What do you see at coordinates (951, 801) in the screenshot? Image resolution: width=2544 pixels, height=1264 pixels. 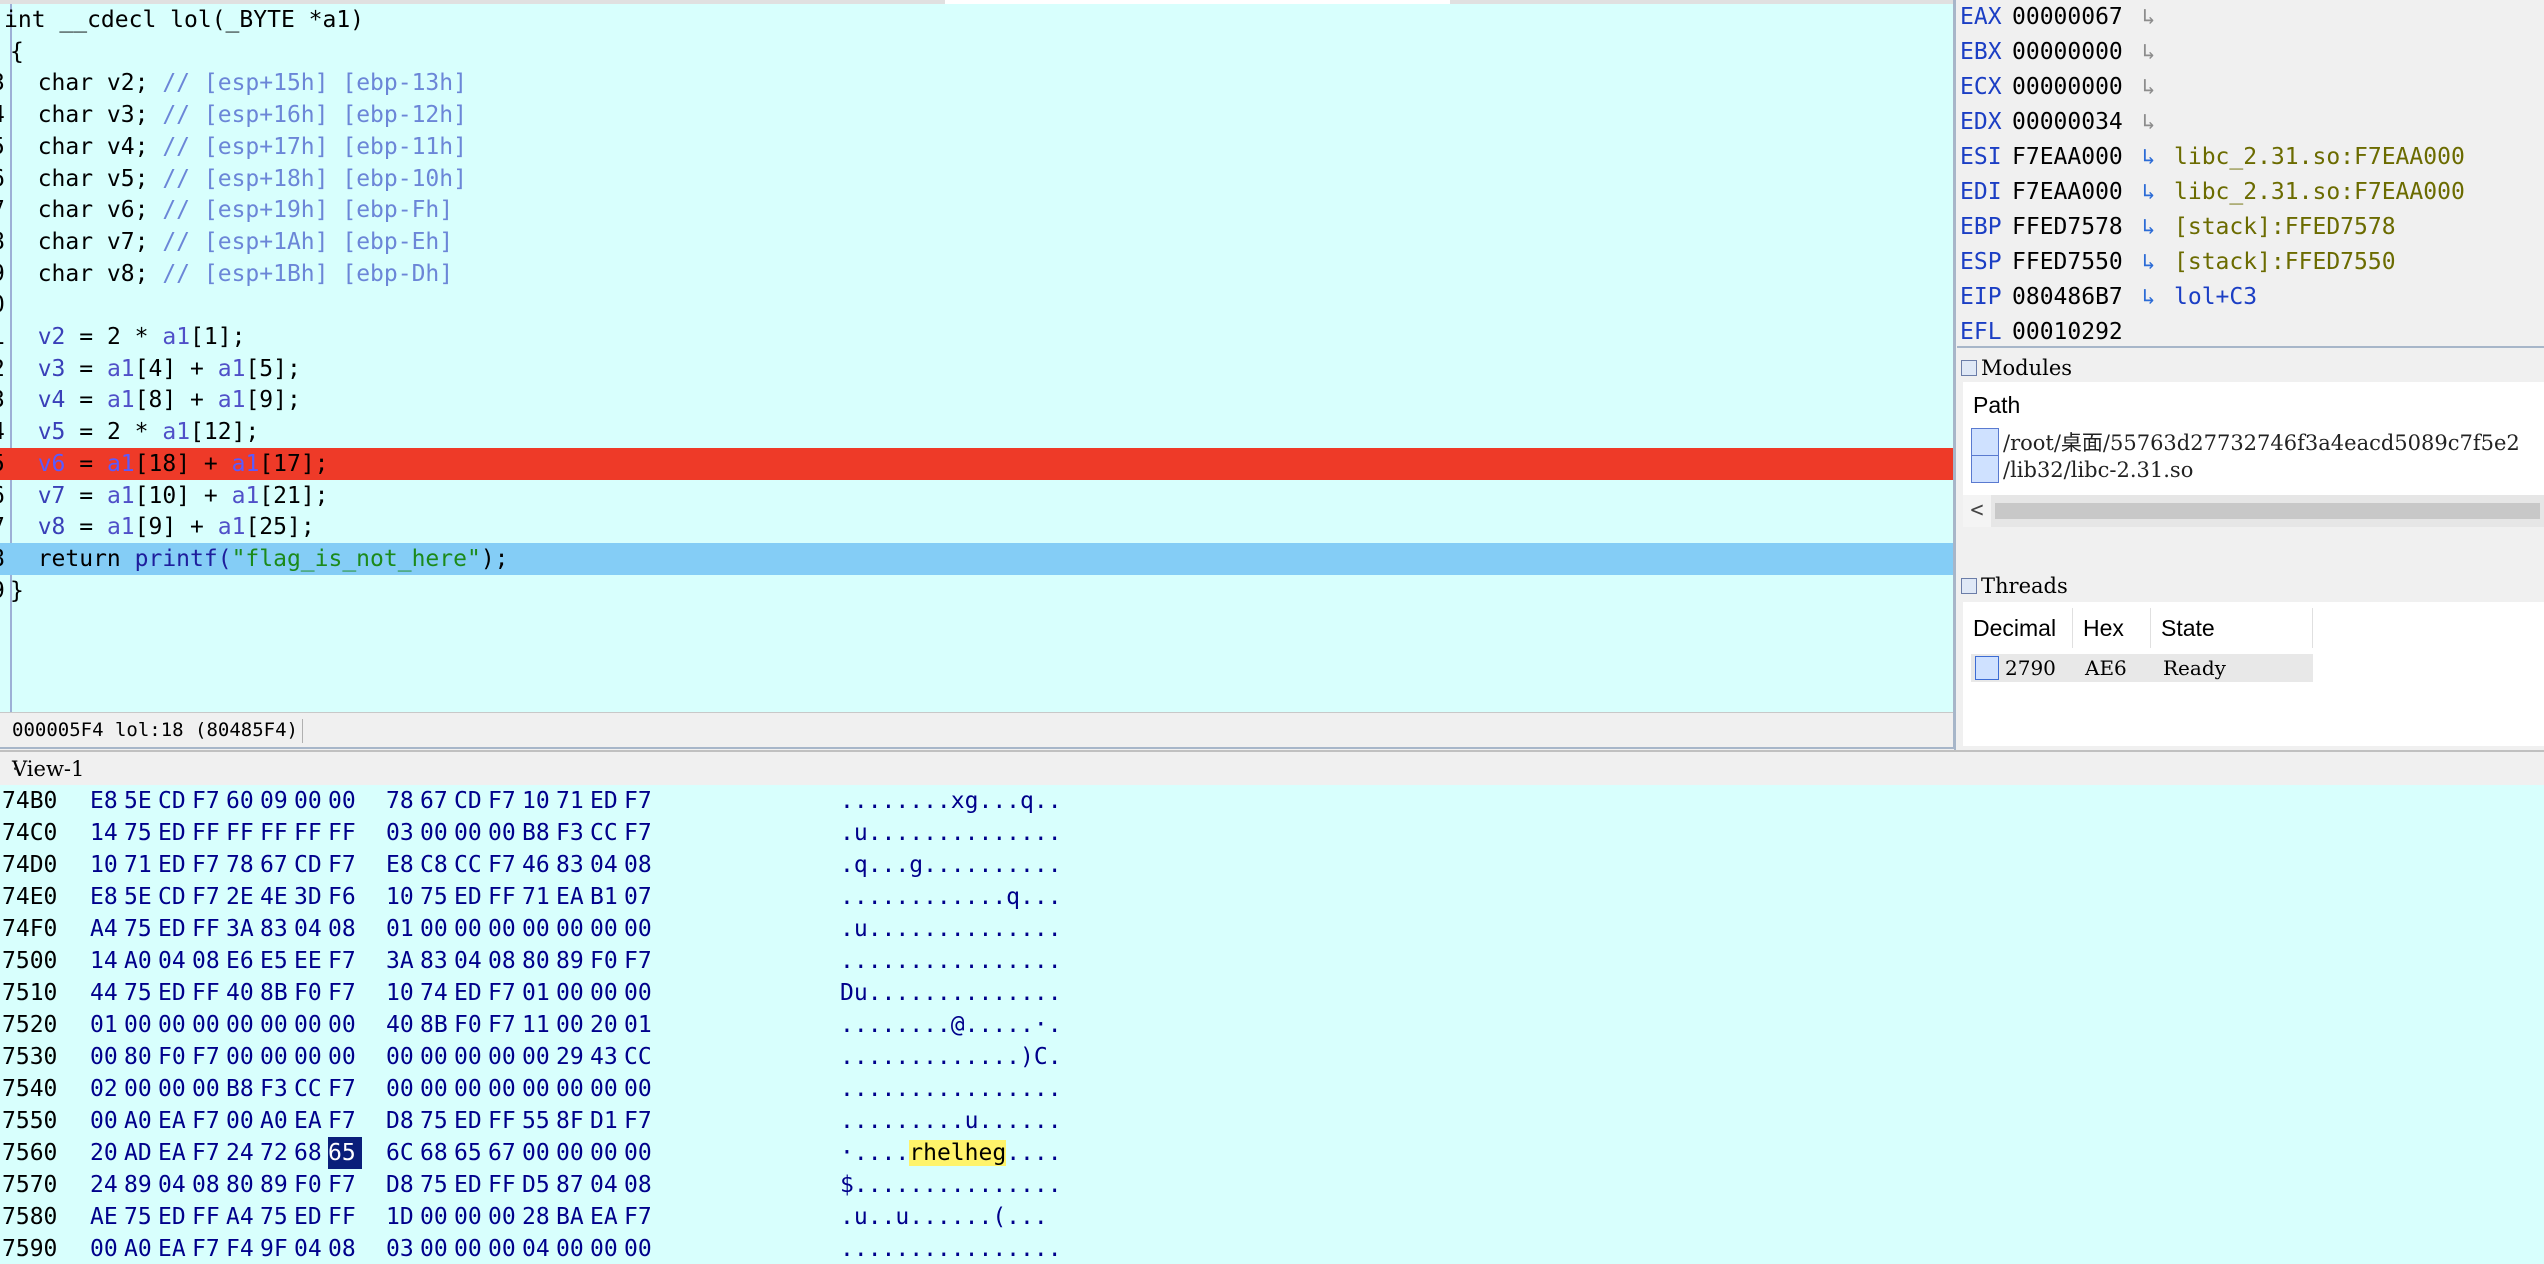 I see `hex-ascii: ........xg...q..` at bounding box center [951, 801].